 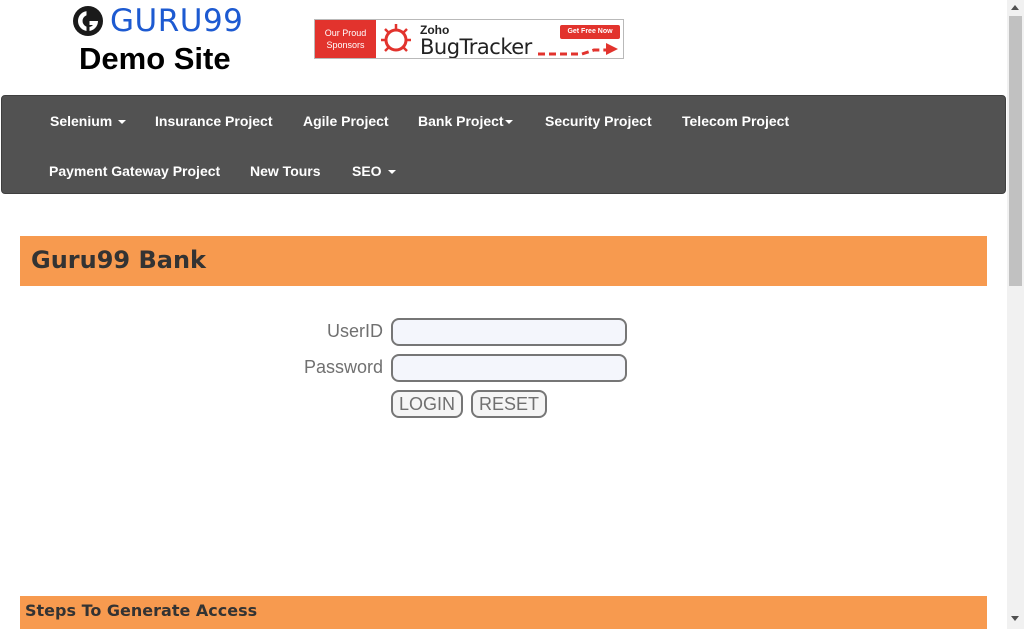 What do you see at coordinates (735, 121) in the screenshot?
I see `nav-telecom-project: Telecom Project` at bounding box center [735, 121].